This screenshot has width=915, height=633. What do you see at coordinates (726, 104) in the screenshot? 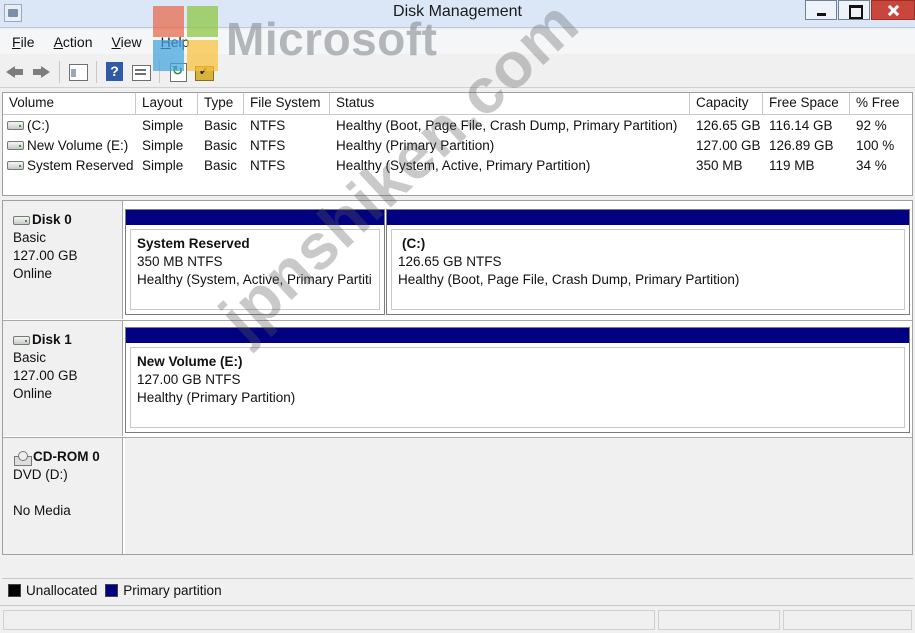
I see `column-header-capacity: Capacity` at bounding box center [726, 104].